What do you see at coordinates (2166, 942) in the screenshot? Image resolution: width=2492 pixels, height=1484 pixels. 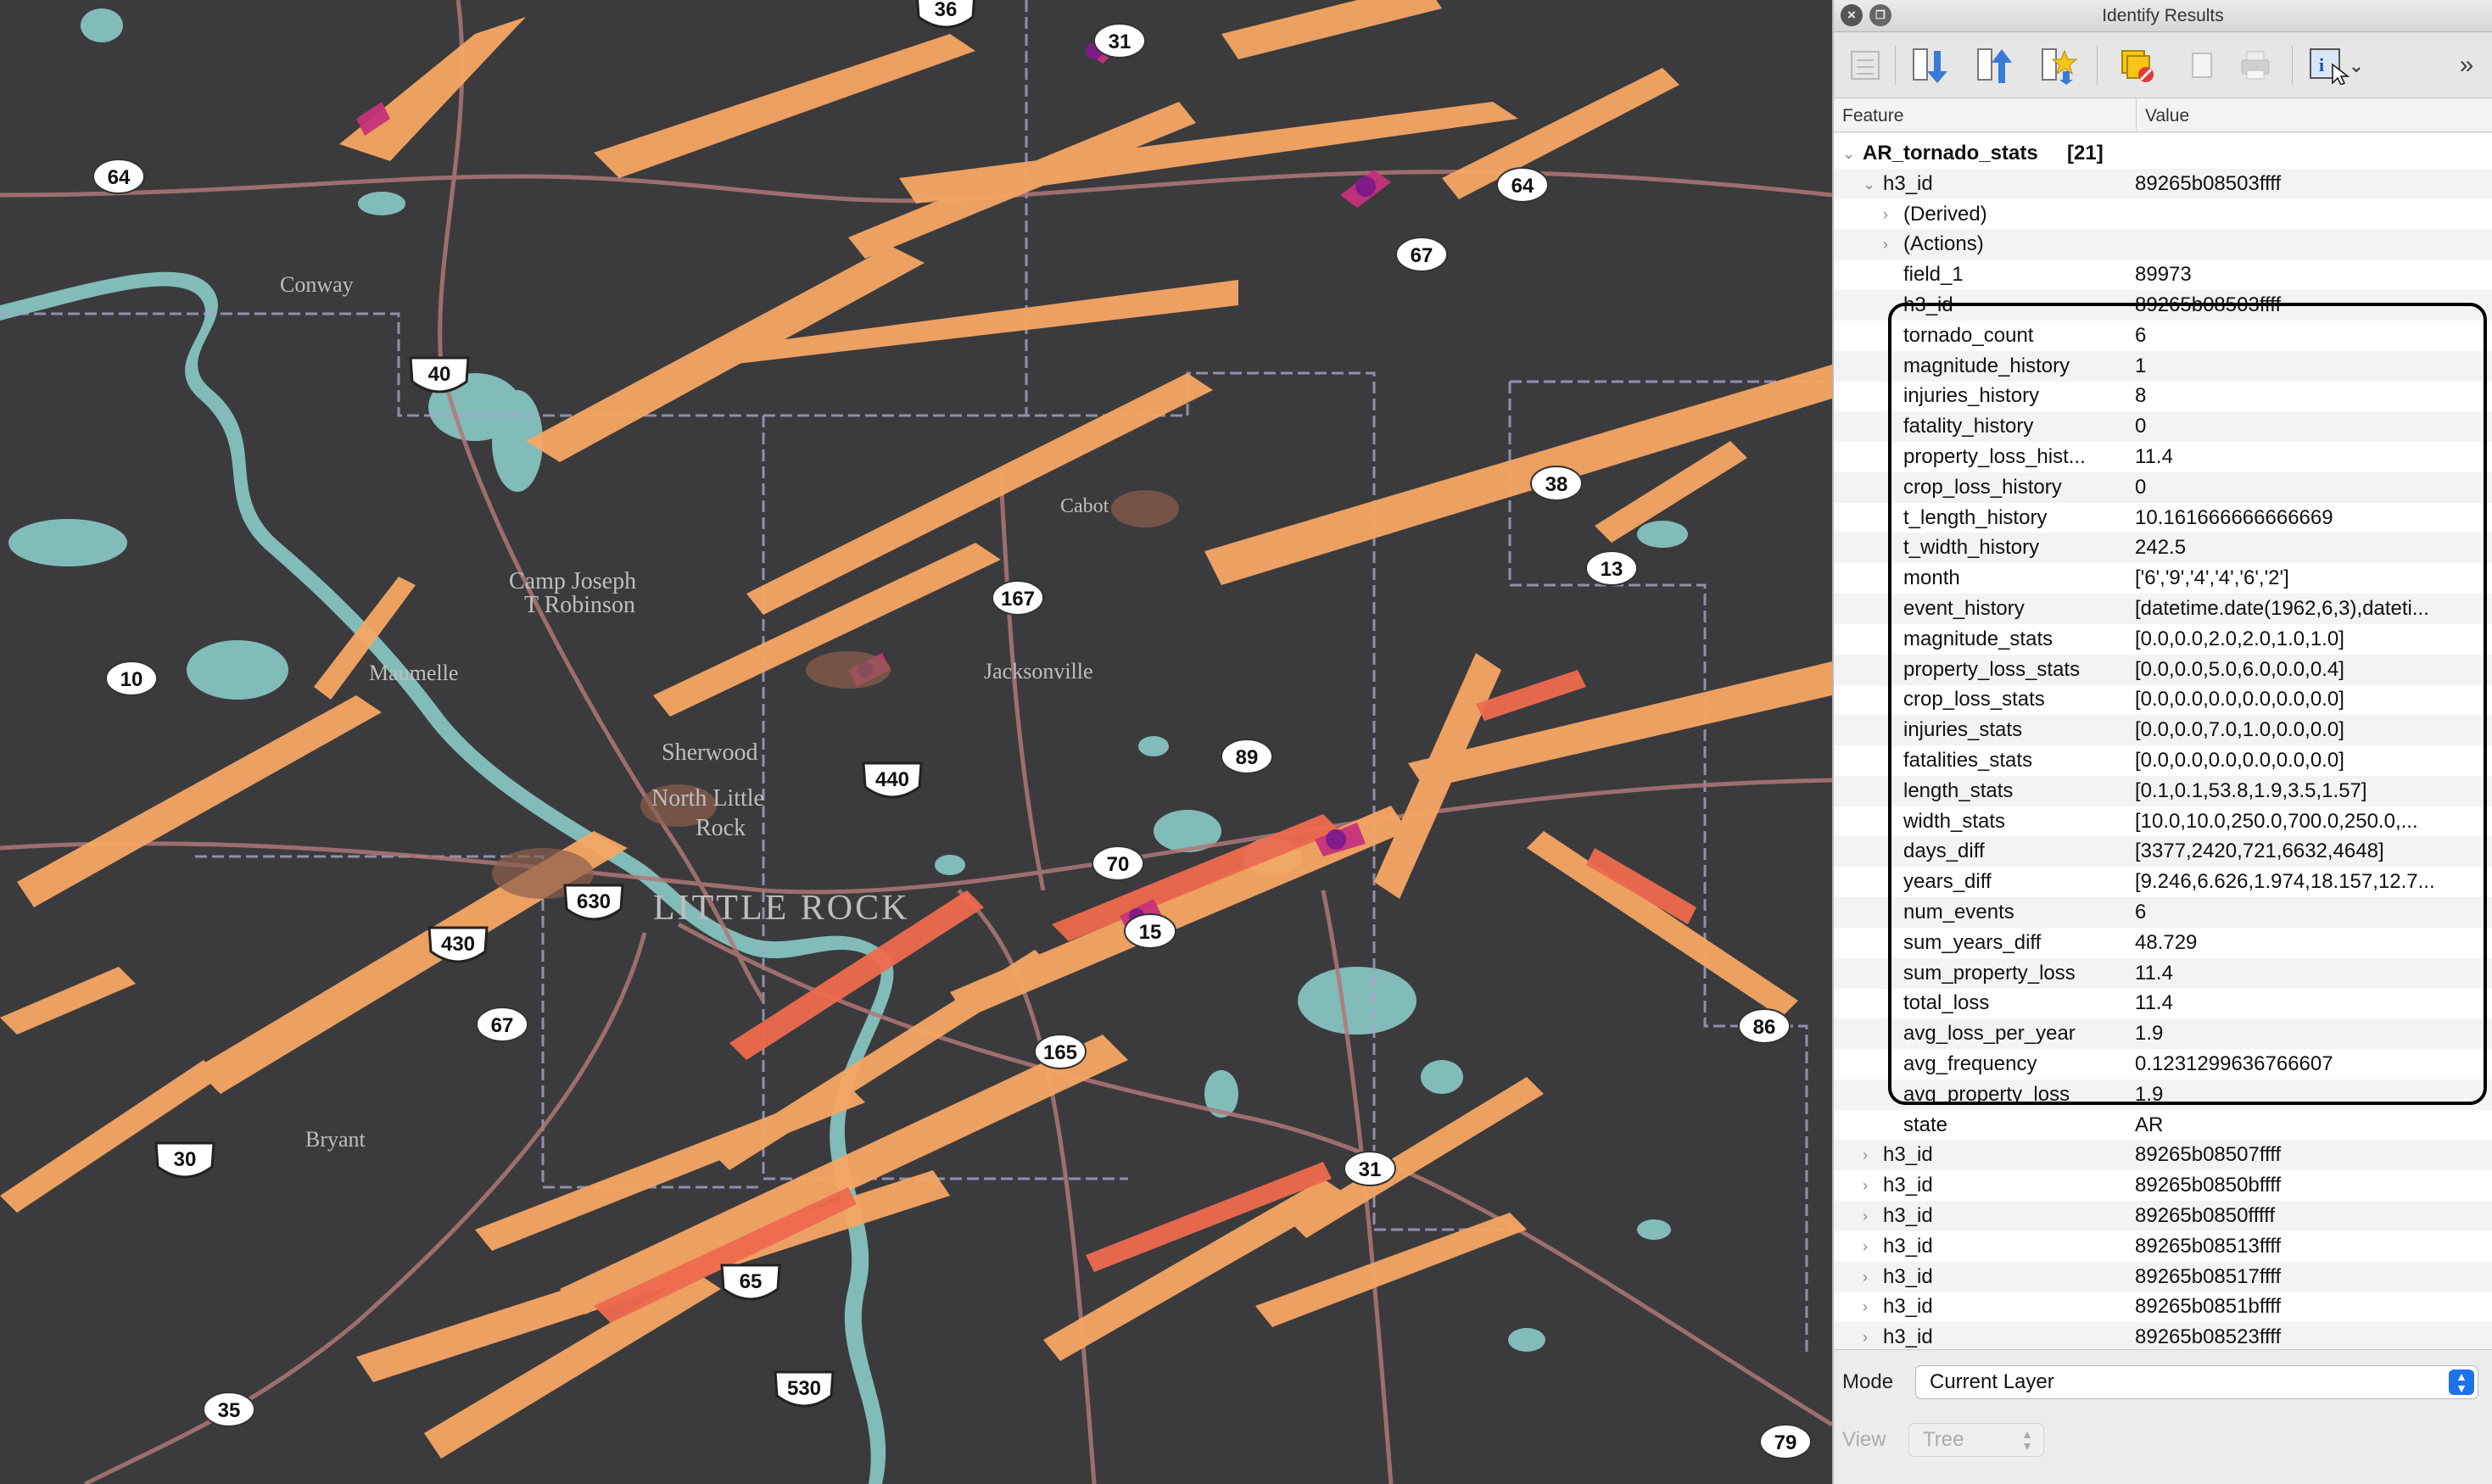 I see `feature-value: 48.729` at bounding box center [2166, 942].